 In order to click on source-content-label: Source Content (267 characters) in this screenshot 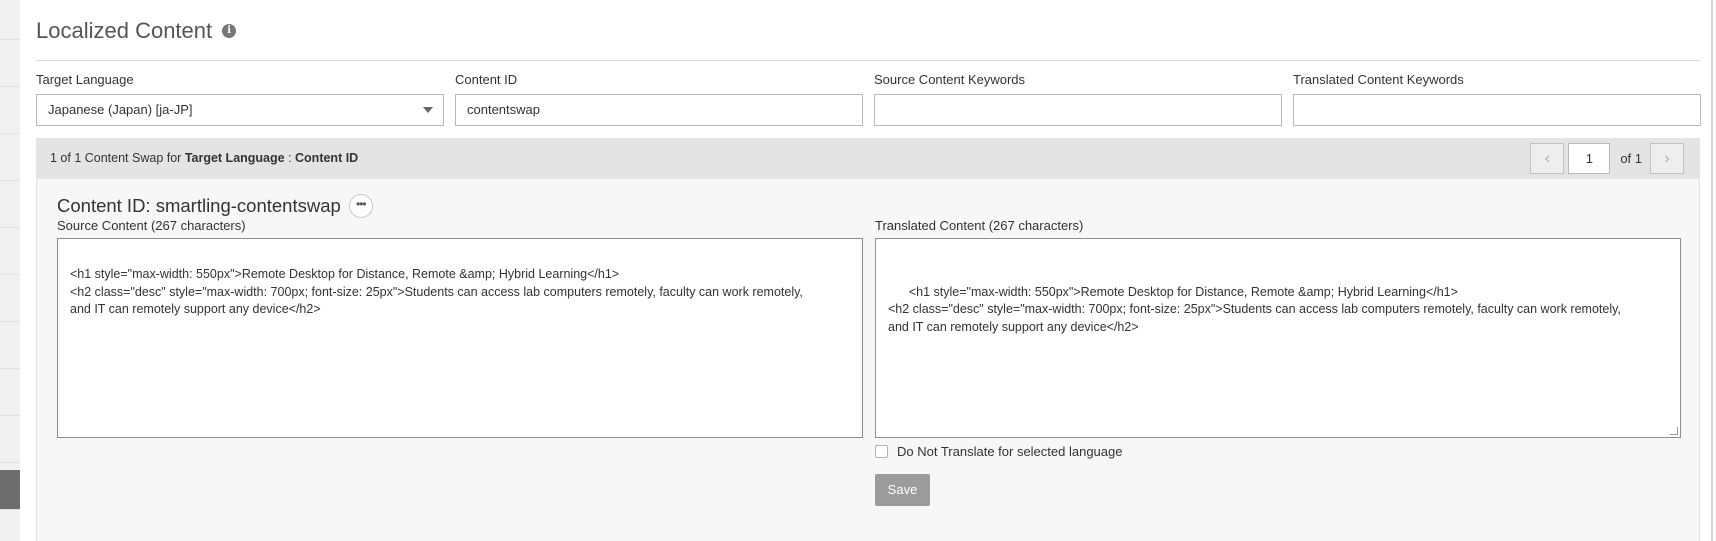, I will do `click(151, 225)`.